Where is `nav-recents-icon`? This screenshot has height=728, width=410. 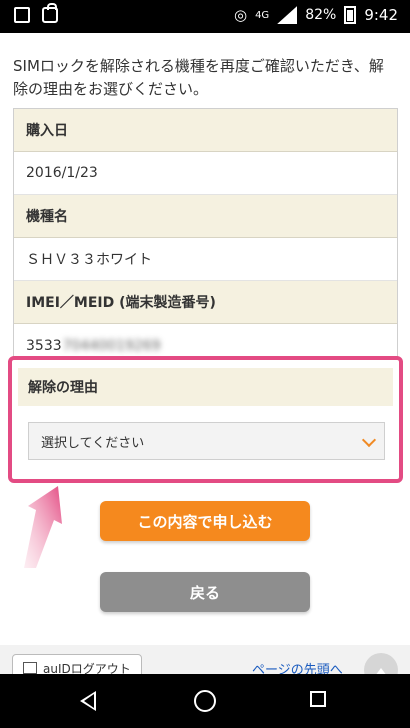 nav-recents-icon is located at coordinates (318, 699).